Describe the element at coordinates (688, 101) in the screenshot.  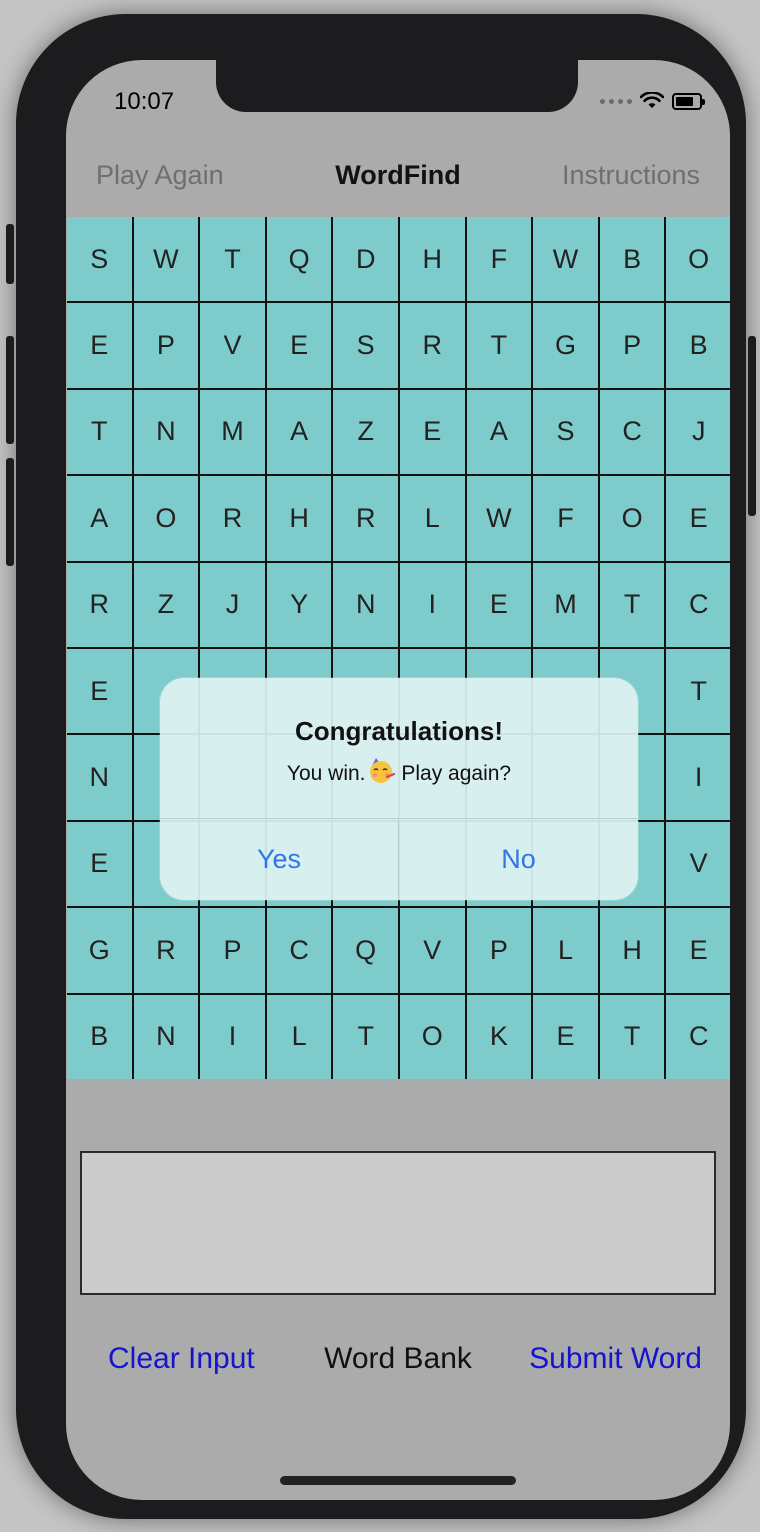
I see `battery-icon` at that location.